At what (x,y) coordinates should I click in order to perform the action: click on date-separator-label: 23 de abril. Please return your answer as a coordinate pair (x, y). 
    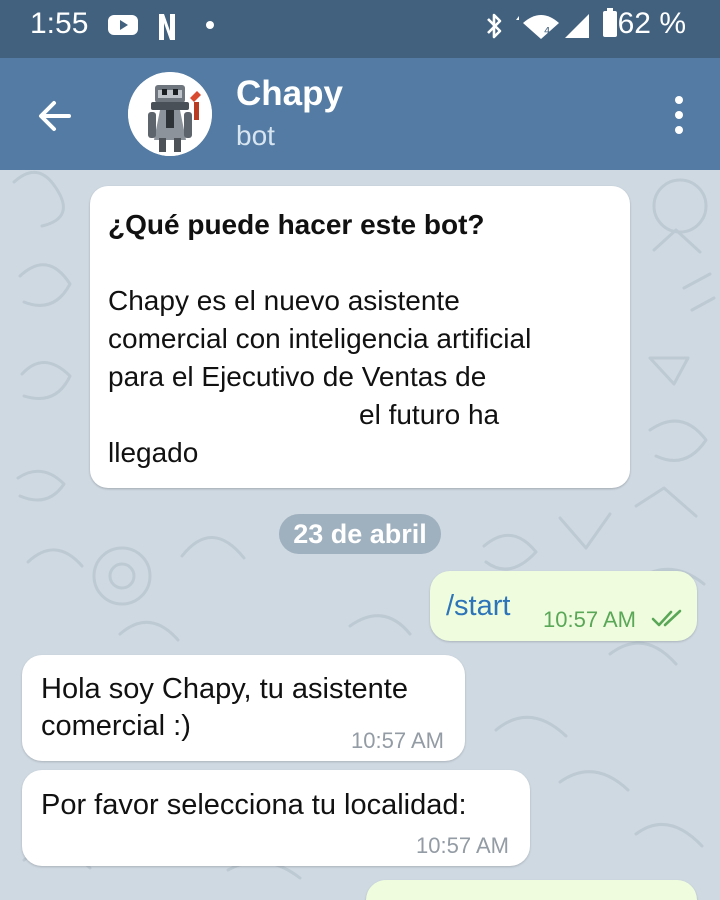
    Looking at the image, I should click on (360, 534).